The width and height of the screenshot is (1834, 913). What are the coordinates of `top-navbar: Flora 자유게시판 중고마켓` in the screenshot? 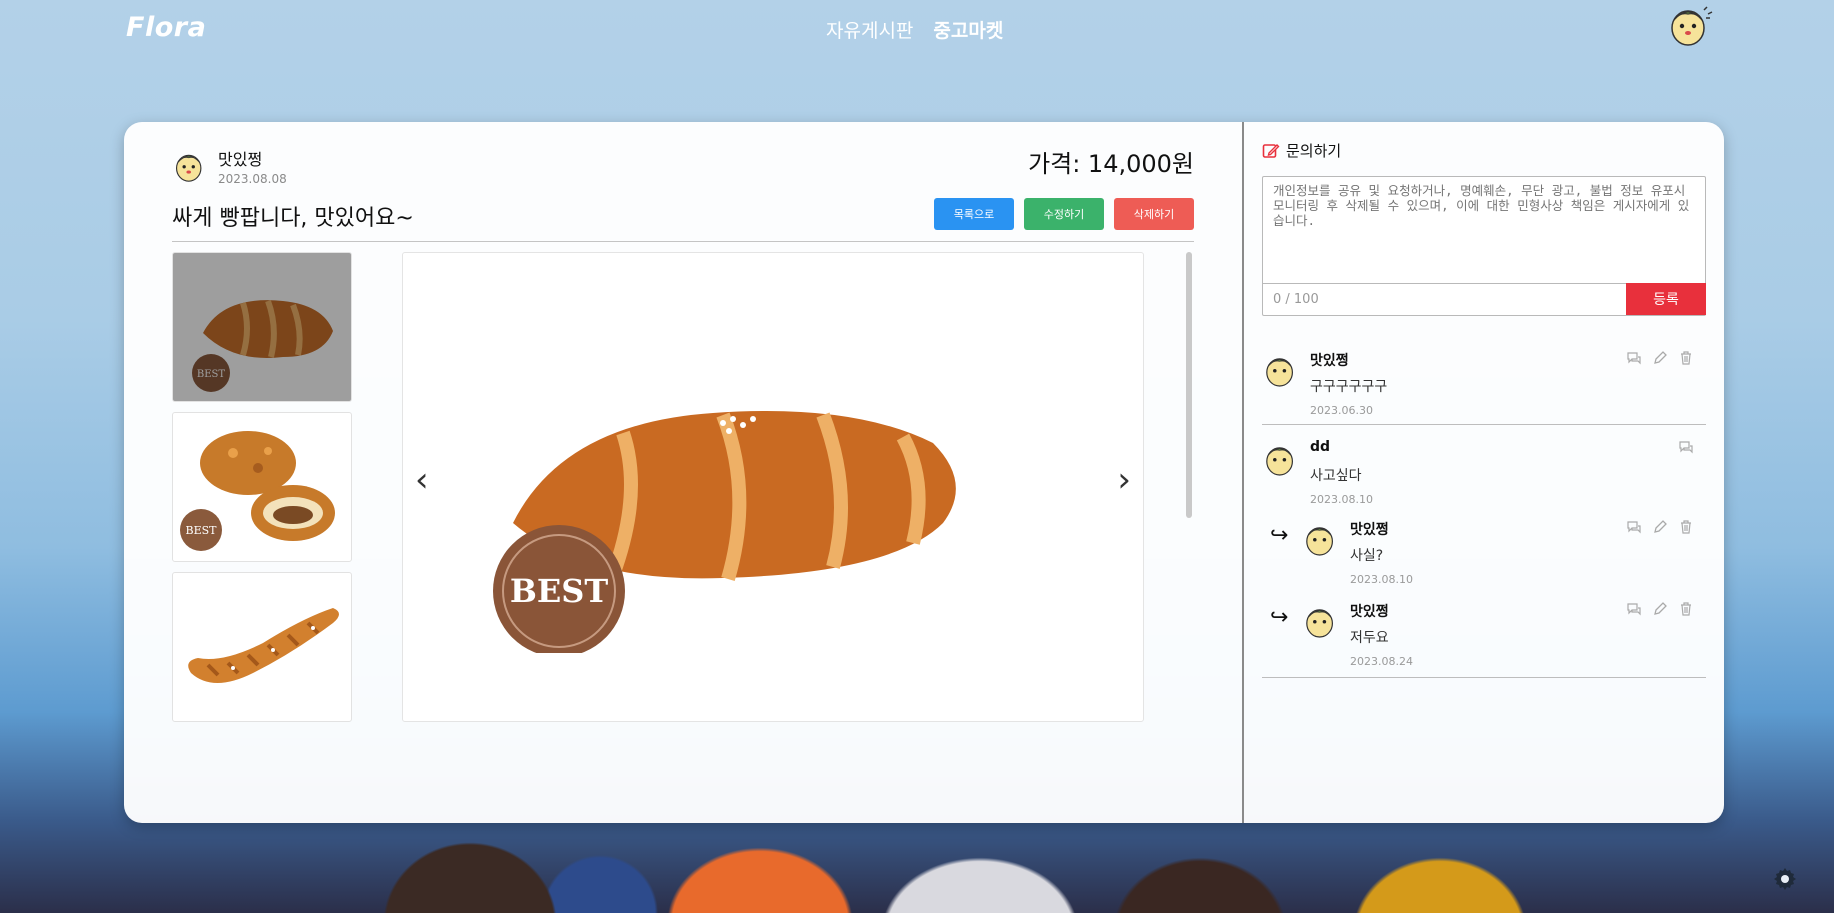 It's located at (917, 30).